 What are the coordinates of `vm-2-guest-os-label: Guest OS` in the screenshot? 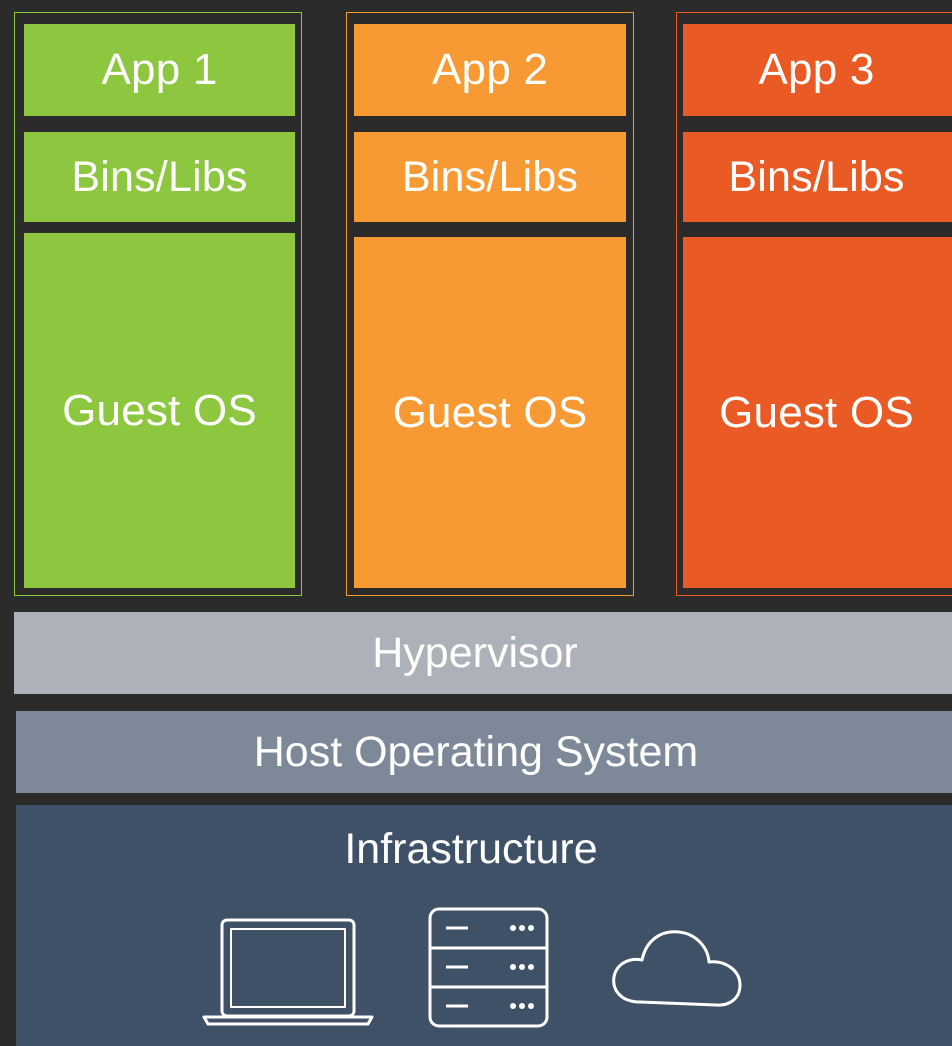 It's located at (490, 412).